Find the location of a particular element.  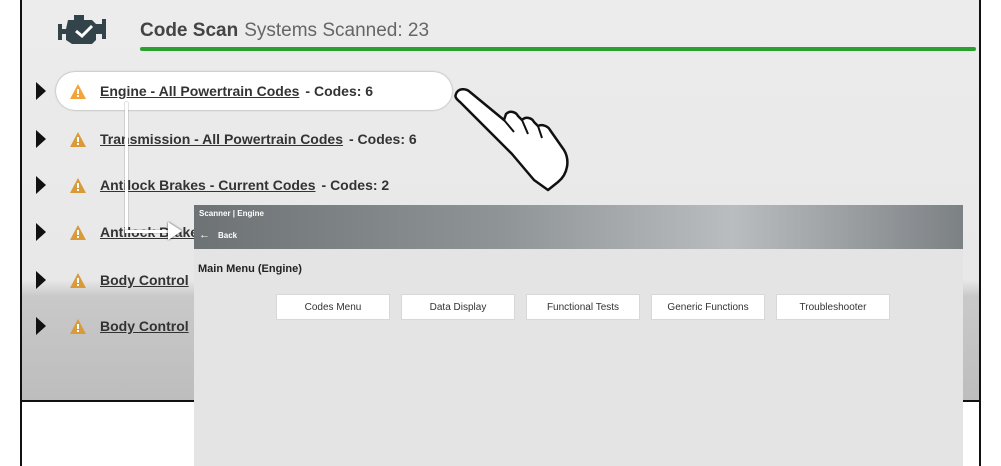

system-name-link: Transmission - All Powertrain Codes is located at coordinates (221, 139).